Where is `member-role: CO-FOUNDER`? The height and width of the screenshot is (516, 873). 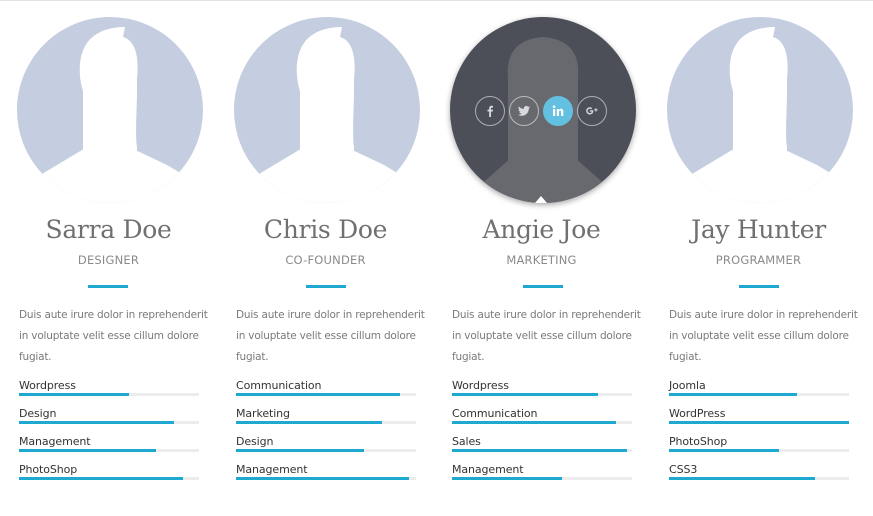 member-role: CO-FOUNDER is located at coordinates (325, 260).